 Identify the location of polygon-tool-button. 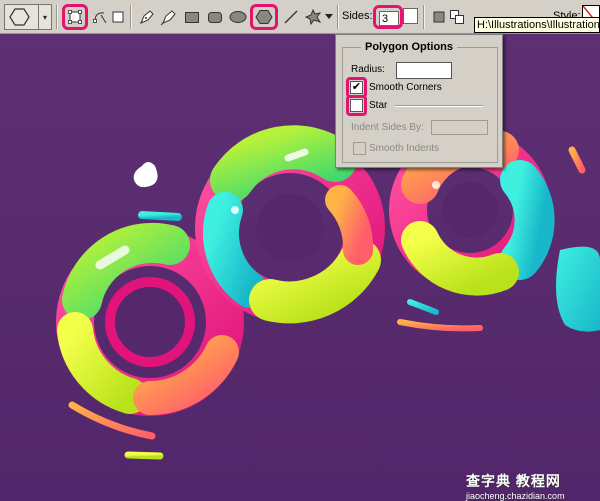
(264, 17).